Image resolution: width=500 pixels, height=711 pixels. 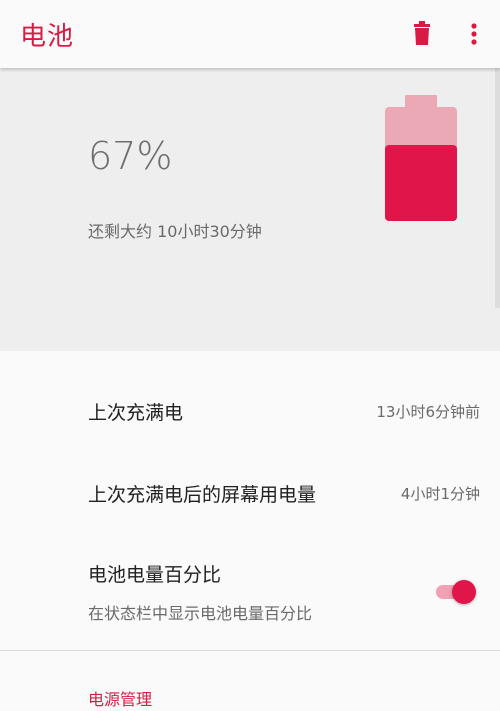 What do you see at coordinates (422, 34) in the screenshot?
I see `delete-icon` at bounding box center [422, 34].